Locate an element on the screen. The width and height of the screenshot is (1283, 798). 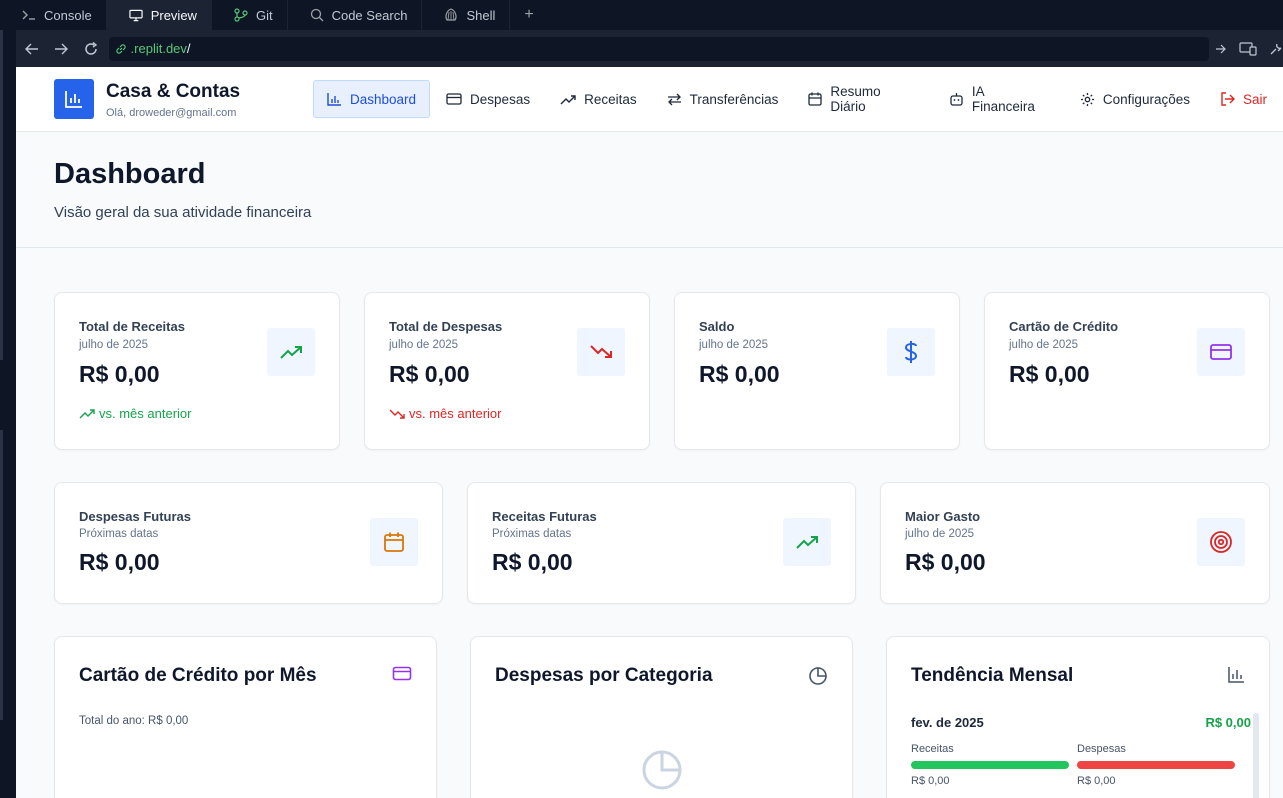
card-title: Total de Receitas is located at coordinates (132, 326).